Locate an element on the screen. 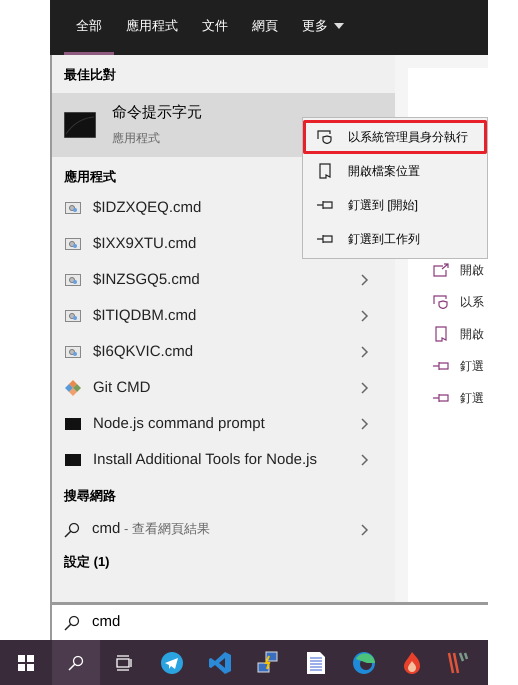 This screenshot has width=518, height=685. windows-logo-icon is located at coordinates (26, 662).